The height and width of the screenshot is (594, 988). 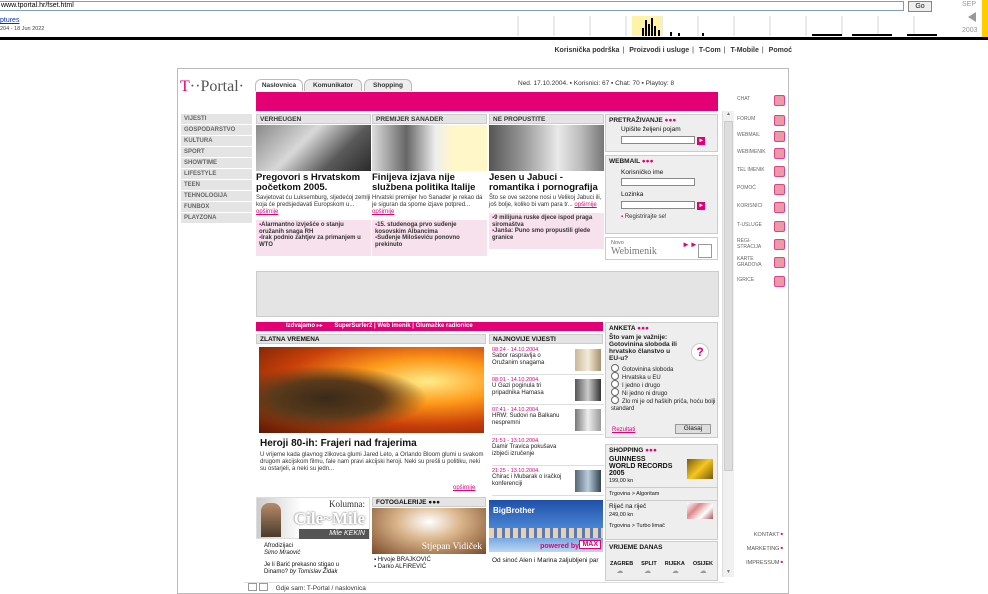 I want to click on link-kontakt: KONTAKT, so click(x=768, y=534).